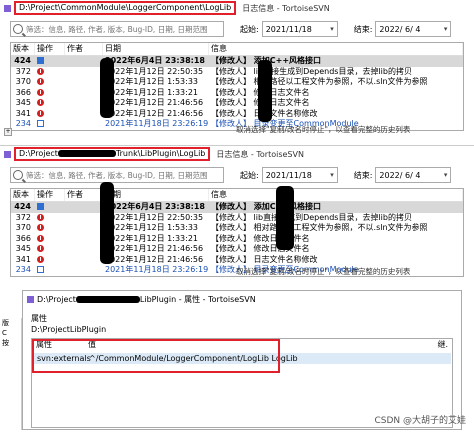  I want to click on window-path: D:\Project Trunk\LibPlugin\LogLib, so click(112, 154).